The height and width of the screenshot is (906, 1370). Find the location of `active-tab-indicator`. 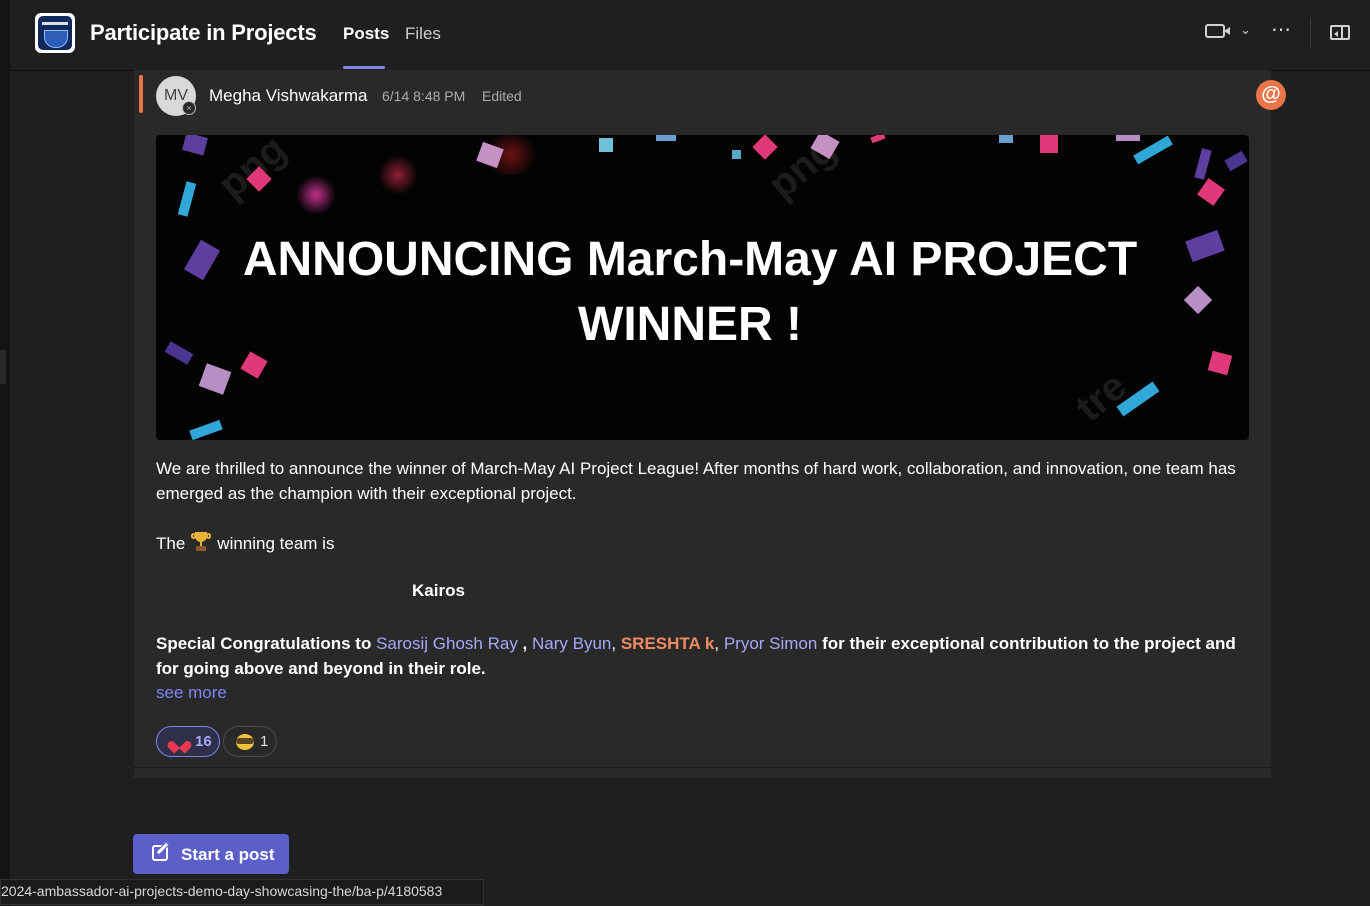

active-tab-indicator is located at coordinates (364, 67).